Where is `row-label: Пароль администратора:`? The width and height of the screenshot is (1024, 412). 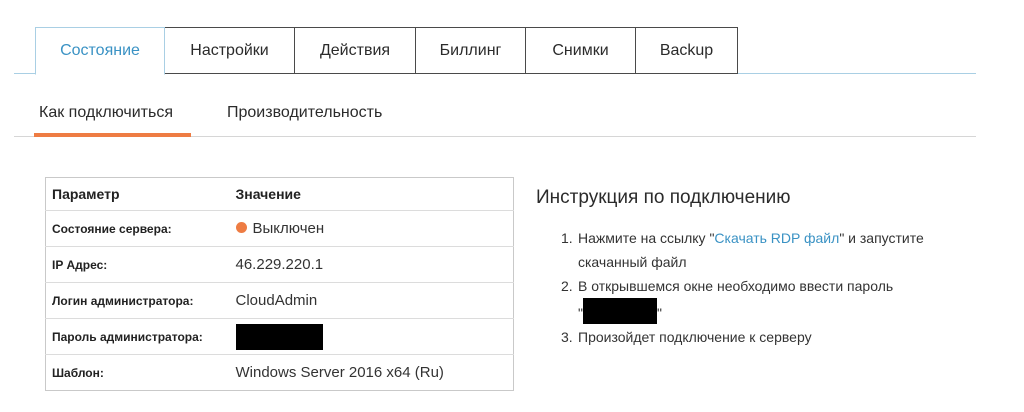
row-label: Пароль администратора: is located at coordinates (137, 336).